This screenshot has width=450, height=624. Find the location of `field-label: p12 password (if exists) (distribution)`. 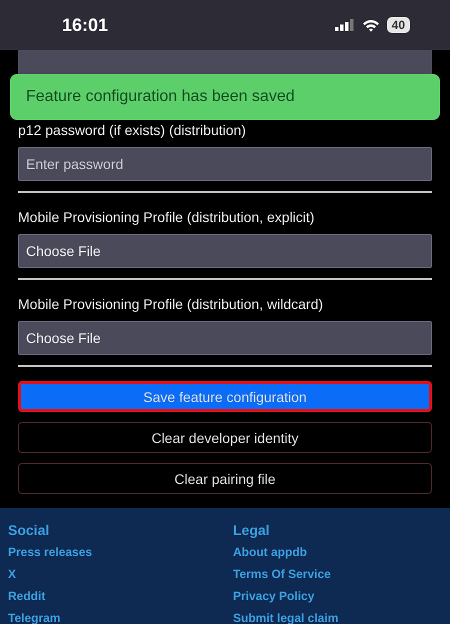

field-label: p12 password (if exists) (distribution) is located at coordinates (132, 130).